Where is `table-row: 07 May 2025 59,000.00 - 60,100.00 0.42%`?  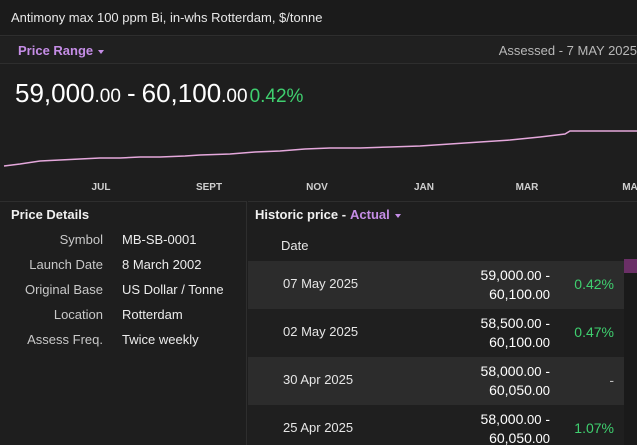
table-row: 07 May 2025 59,000.00 - 60,100.00 0.42% is located at coordinates (436, 285).